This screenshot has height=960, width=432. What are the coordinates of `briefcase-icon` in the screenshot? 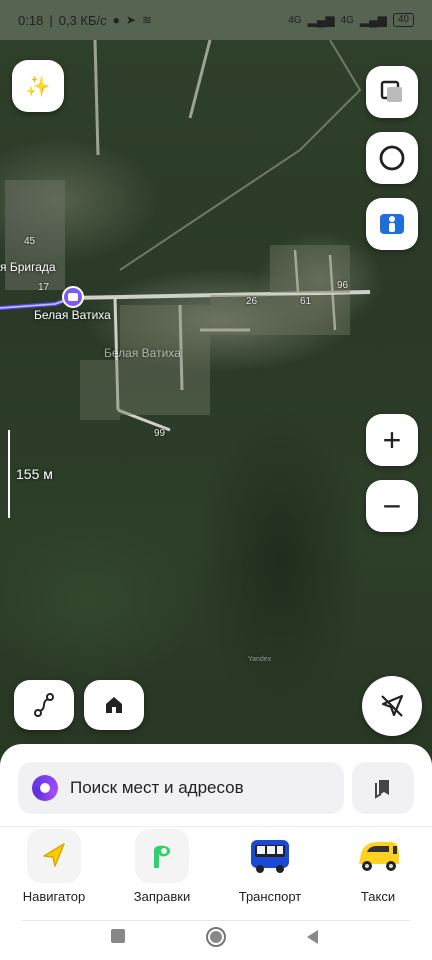 It's located at (73, 297).